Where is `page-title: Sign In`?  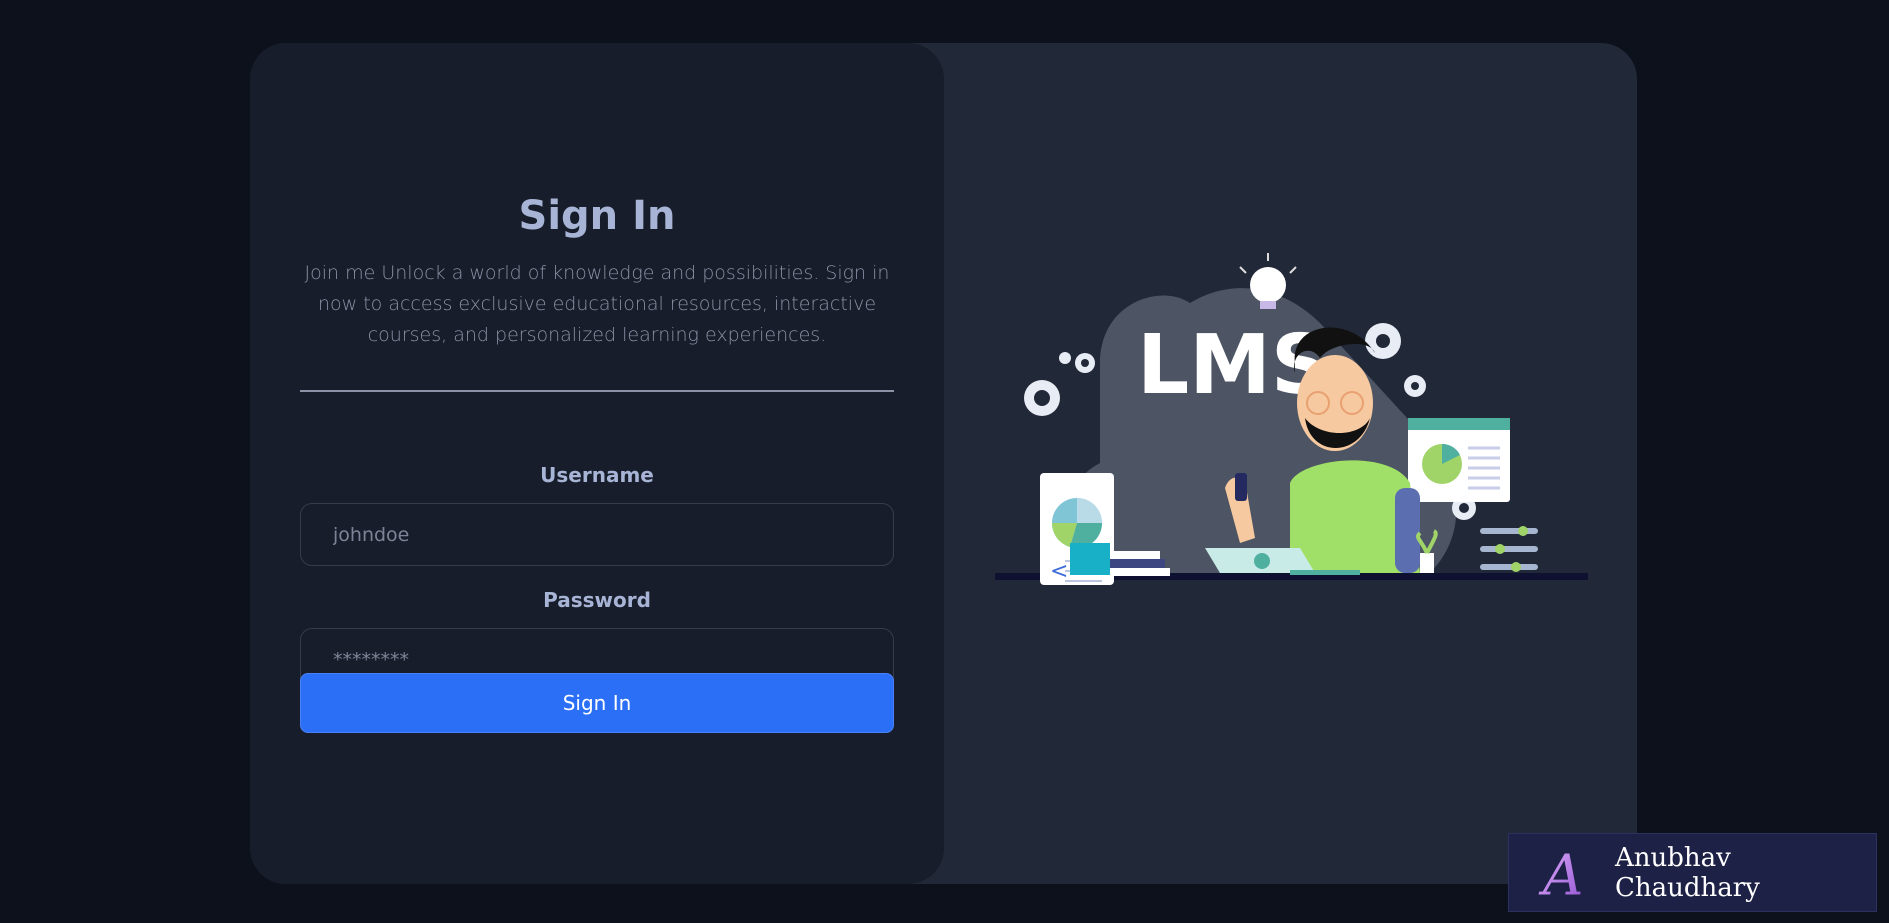
page-title: Sign In is located at coordinates (597, 216).